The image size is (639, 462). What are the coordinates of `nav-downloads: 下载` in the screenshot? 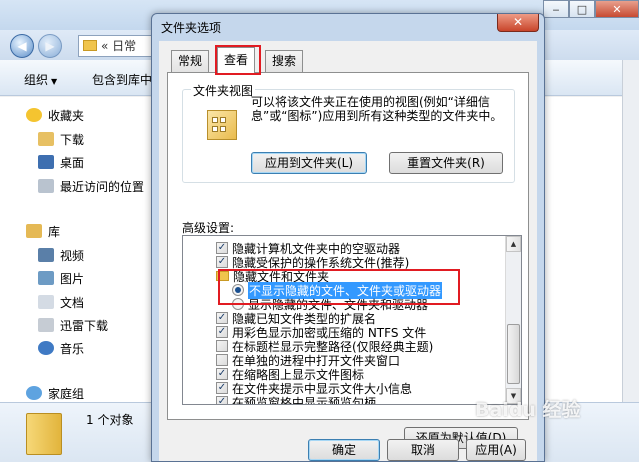 It's located at (61, 139).